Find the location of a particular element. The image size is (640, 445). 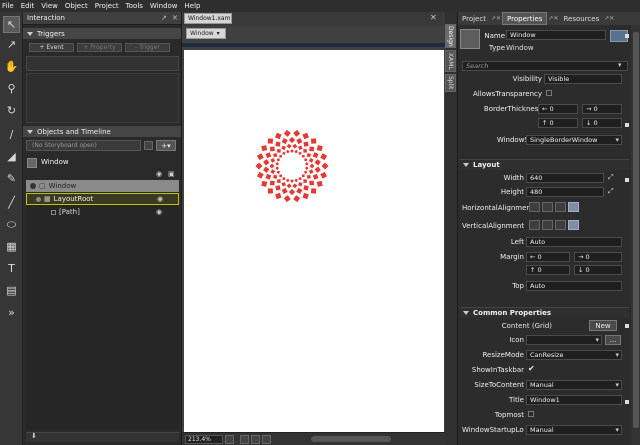

pan-tool-icon: ✋ is located at coordinates (11, 66).